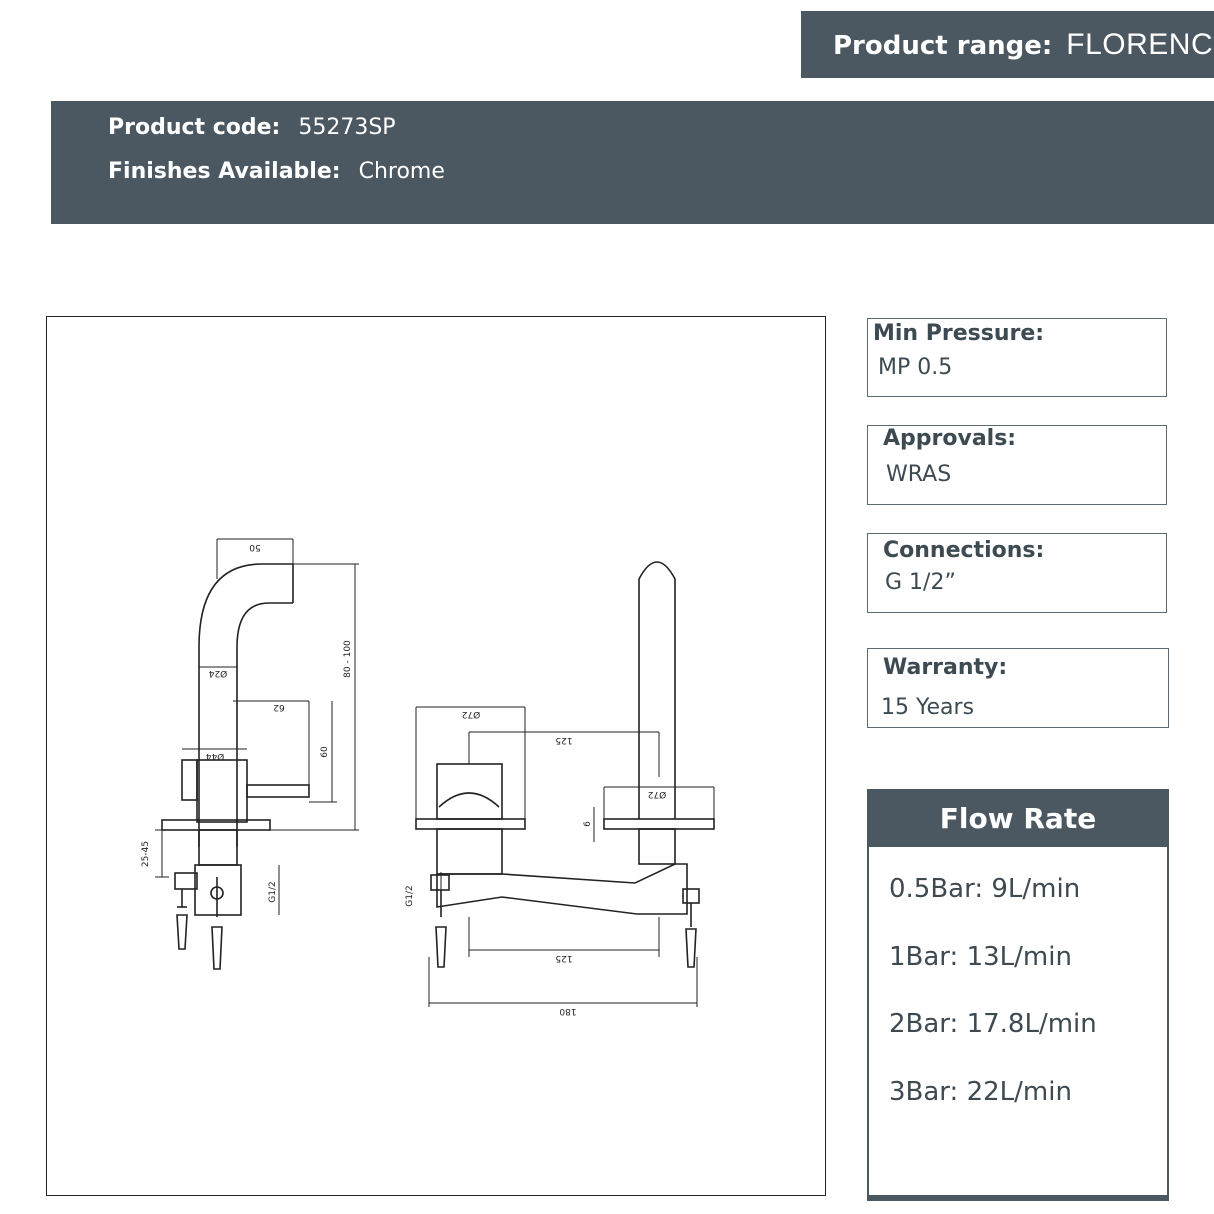  I want to click on dim-thread: G1/2, so click(273, 891).